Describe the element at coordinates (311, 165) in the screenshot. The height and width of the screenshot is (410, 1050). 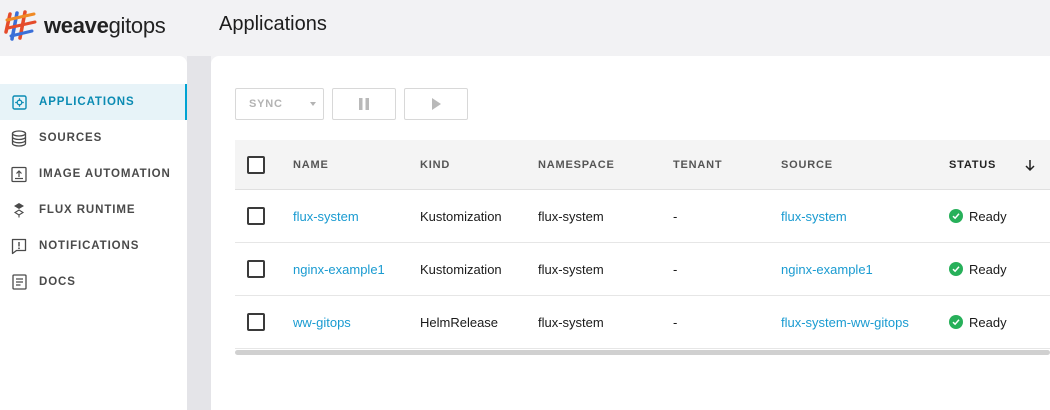
I see `column-header-name: NAME` at that location.